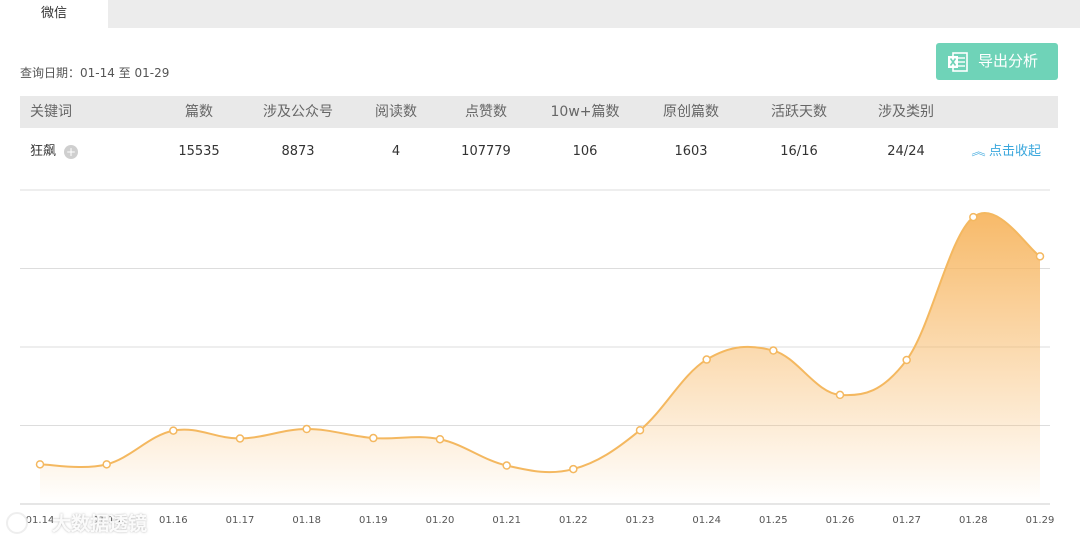 The image size is (1080, 542). What do you see at coordinates (1008, 61) in the screenshot?
I see `export-button-label: 导出分析` at bounding box center [1008, 61].